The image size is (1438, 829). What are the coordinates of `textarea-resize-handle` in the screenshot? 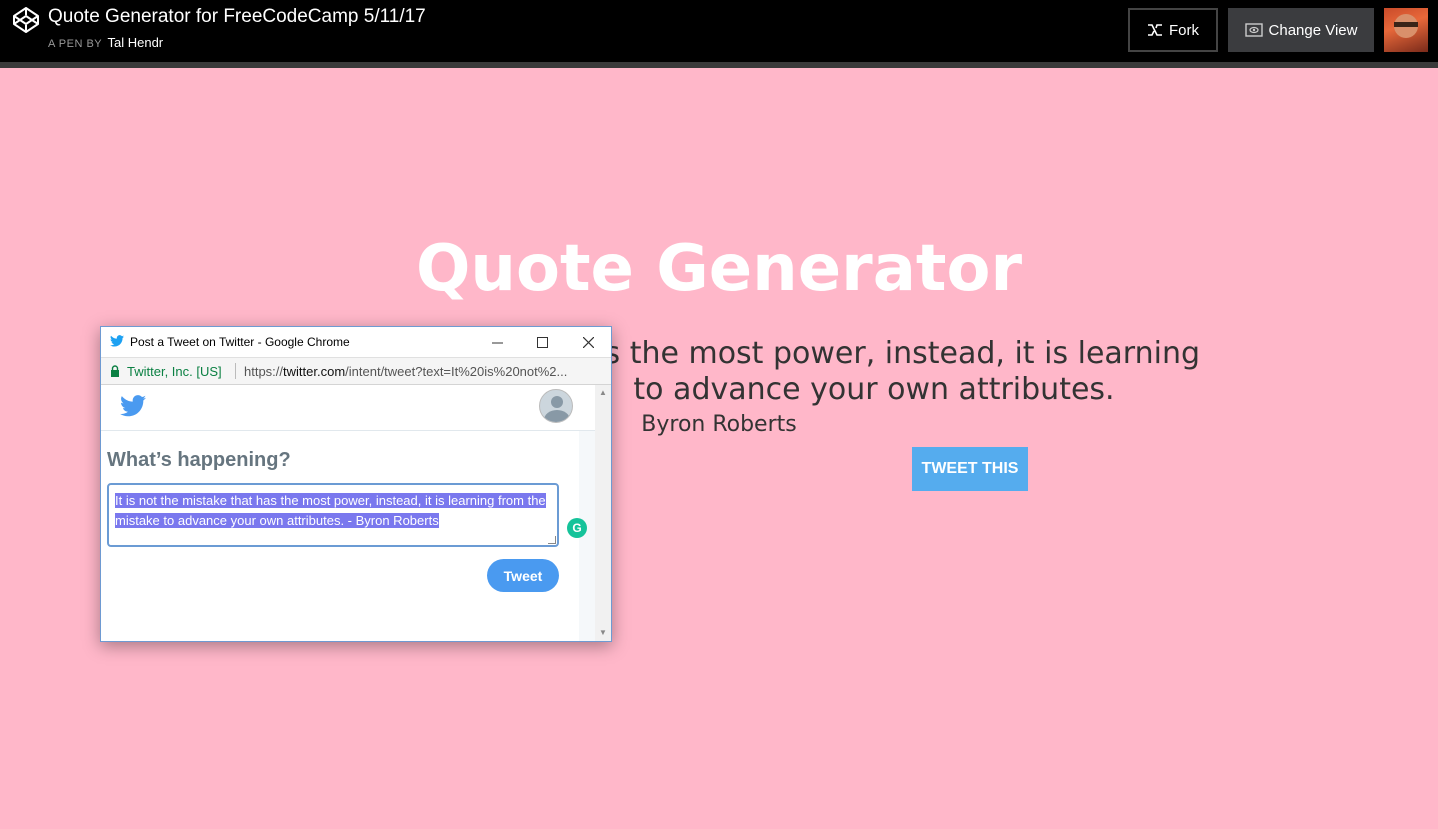 It's located at (552, 540).